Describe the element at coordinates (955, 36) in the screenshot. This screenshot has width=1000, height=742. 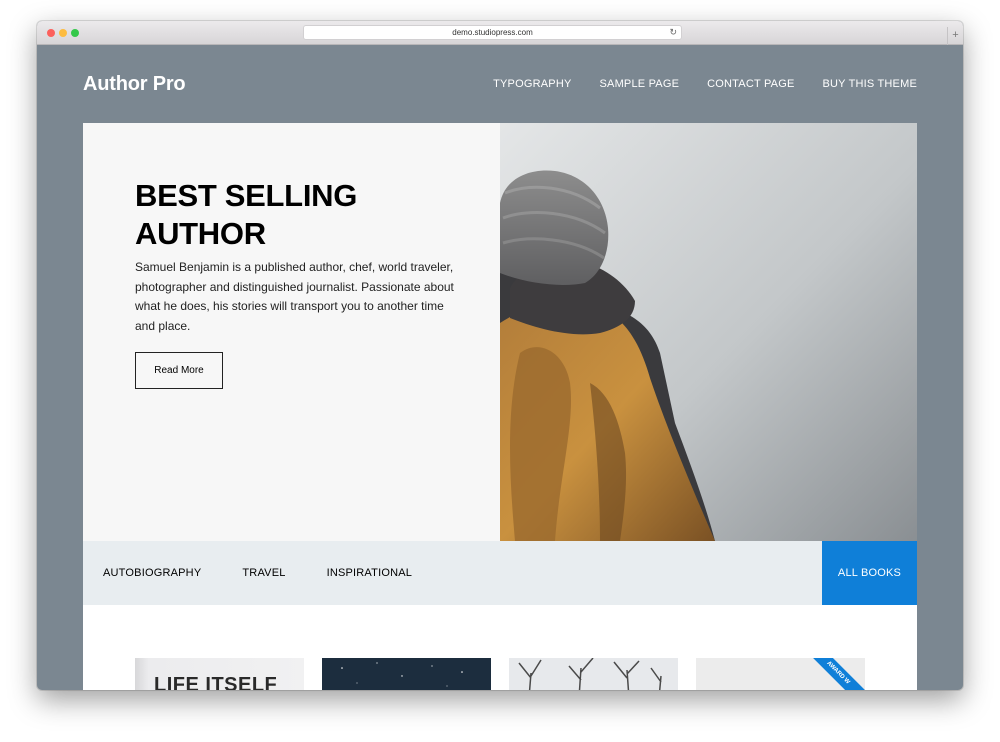
I see `new-tab-button: +` at that location.